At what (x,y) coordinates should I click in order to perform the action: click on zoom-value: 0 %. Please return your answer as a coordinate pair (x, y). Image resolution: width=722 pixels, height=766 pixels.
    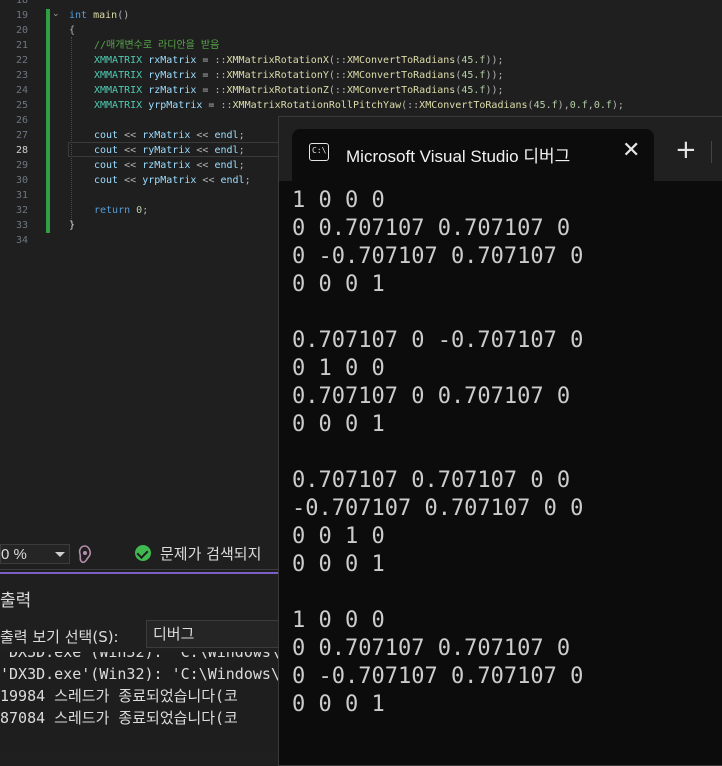
    Looking at the image, I should click on (14, 554).